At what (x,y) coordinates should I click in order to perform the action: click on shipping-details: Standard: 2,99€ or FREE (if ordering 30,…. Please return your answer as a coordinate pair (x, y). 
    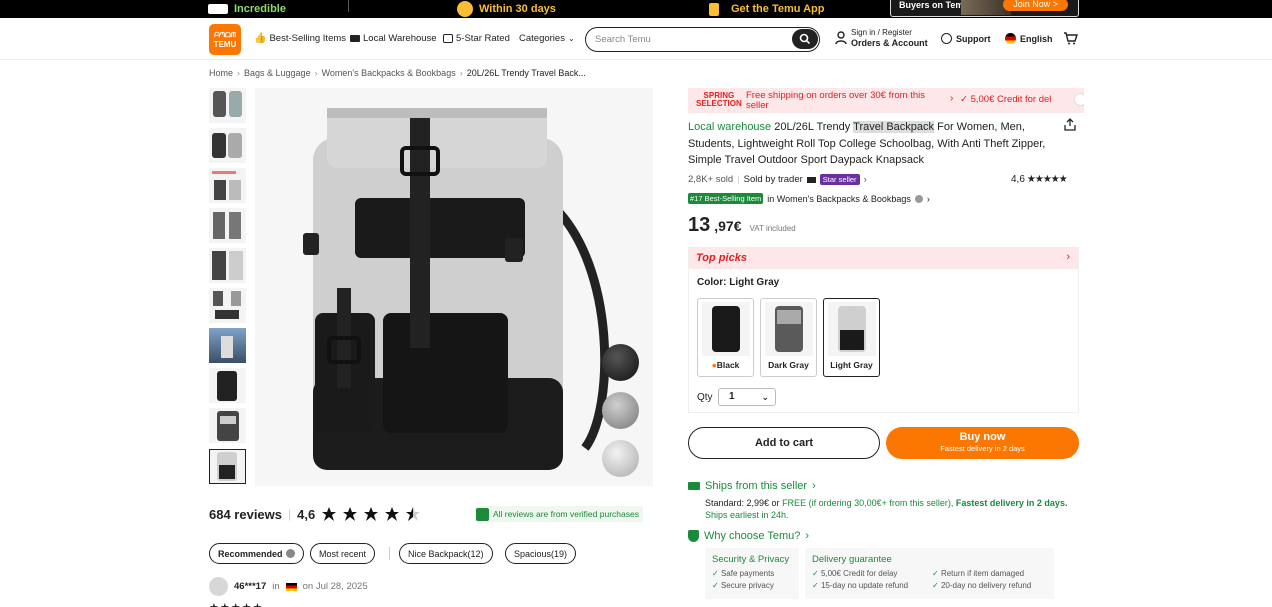
    Looking at the image, I should click on (886, 509).